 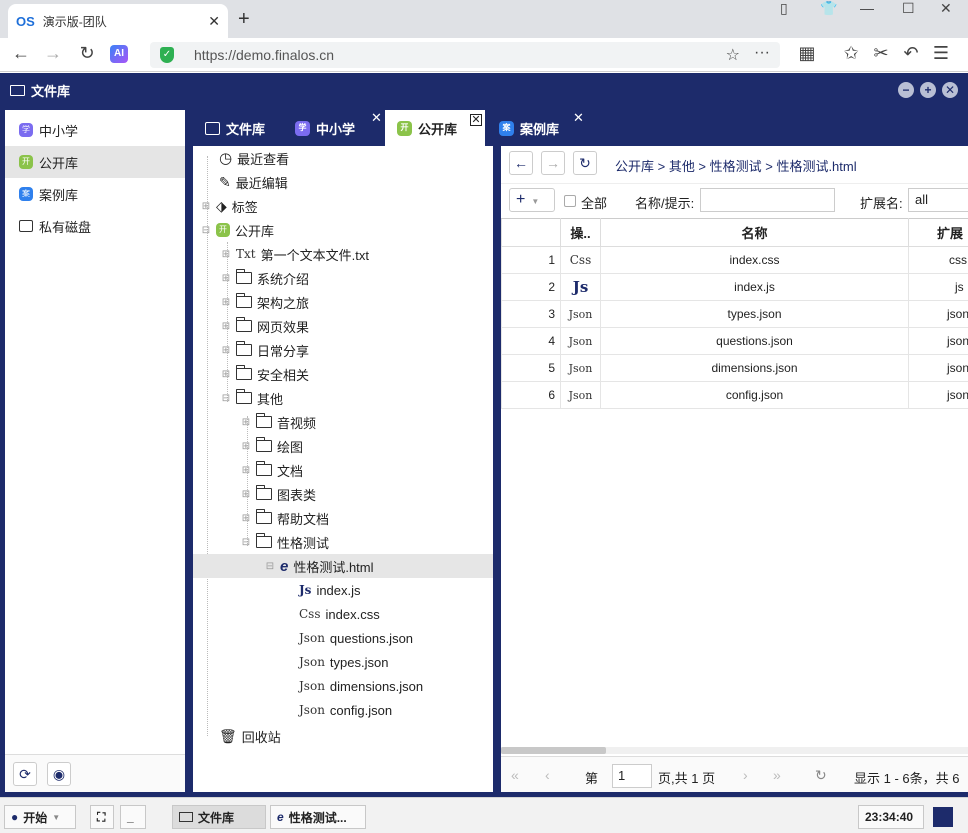 What do you see at coordinates (532, 200) in the screenshot?
I see `add-button: + ▼` at bounding box center [532, 200].